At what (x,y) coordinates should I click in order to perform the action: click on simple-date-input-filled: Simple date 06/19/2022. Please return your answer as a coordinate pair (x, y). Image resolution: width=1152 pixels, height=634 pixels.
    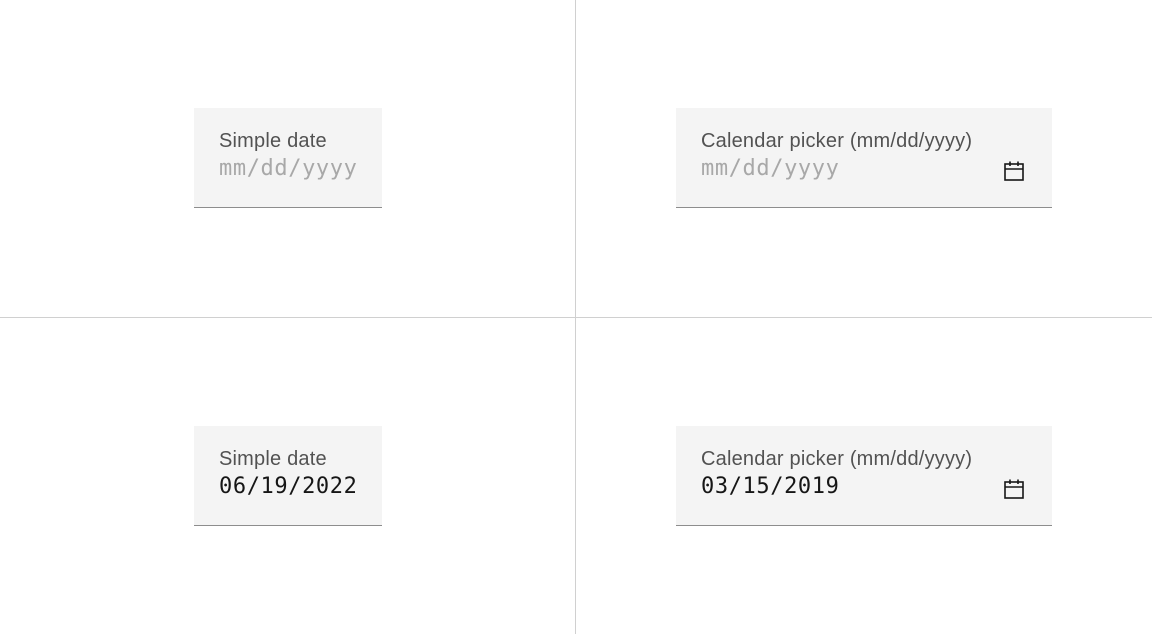
    Looking at the image, I should click on (288, 476).